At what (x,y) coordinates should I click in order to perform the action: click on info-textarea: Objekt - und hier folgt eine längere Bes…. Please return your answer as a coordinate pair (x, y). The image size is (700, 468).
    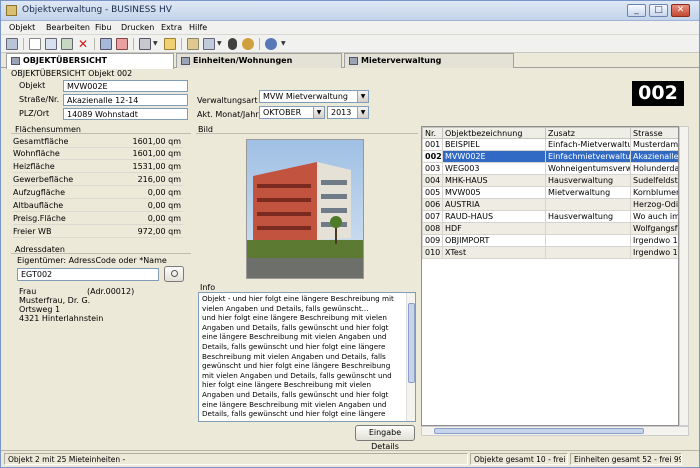
    Looking at the image, I should click on (307, 357).